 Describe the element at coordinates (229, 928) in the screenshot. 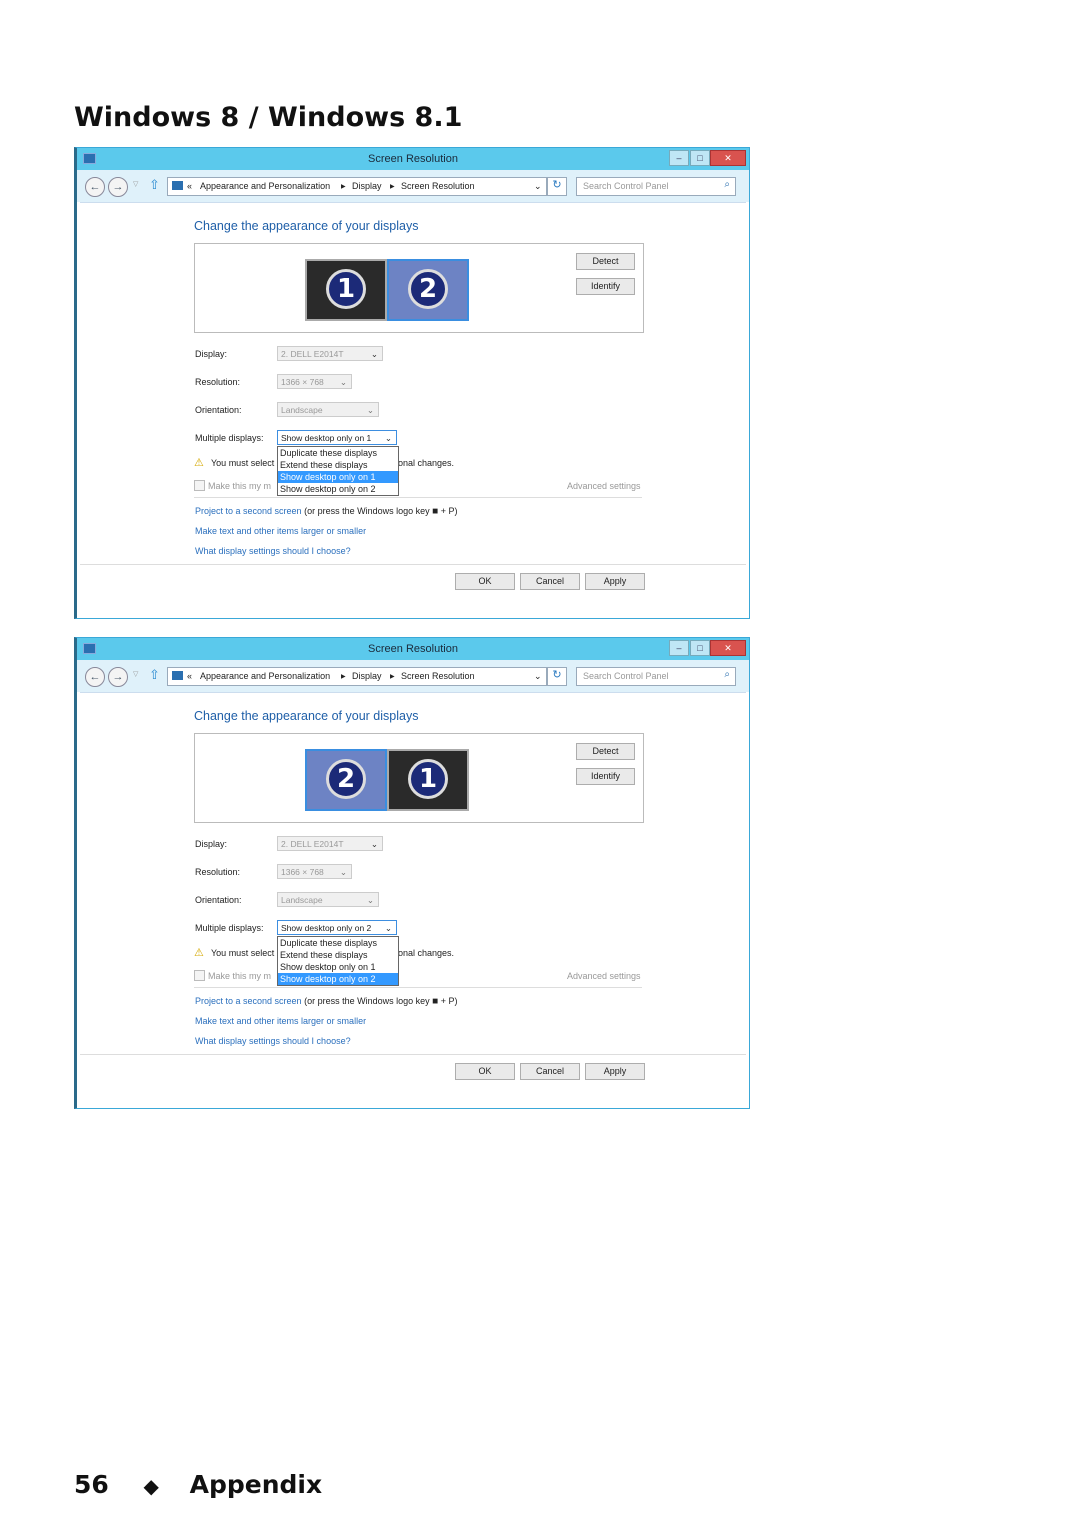

I see `multiple-displays-label: Multiple displays:` at that location.